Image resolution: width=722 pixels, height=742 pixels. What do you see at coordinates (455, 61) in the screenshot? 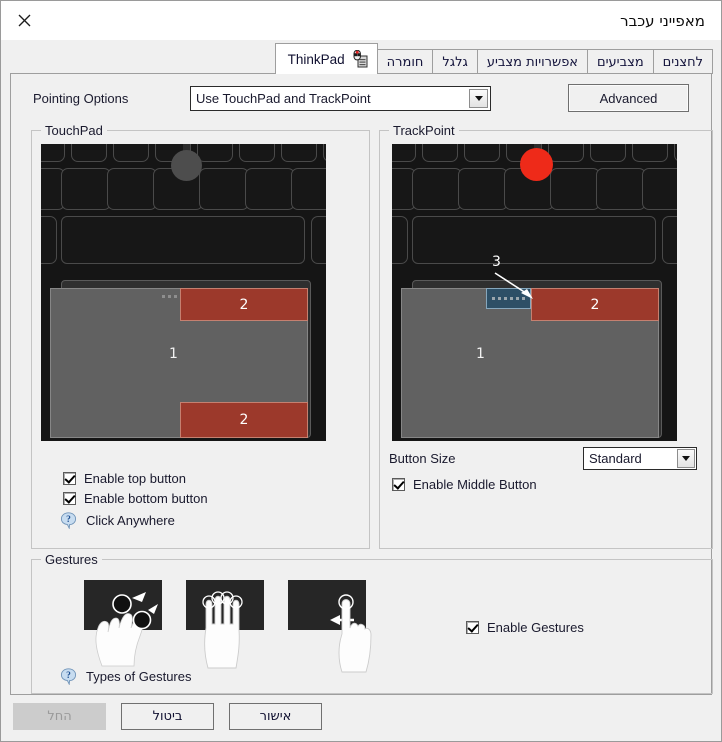
I see `tab-wheel: גלגל` at bounding box center [455, 61].